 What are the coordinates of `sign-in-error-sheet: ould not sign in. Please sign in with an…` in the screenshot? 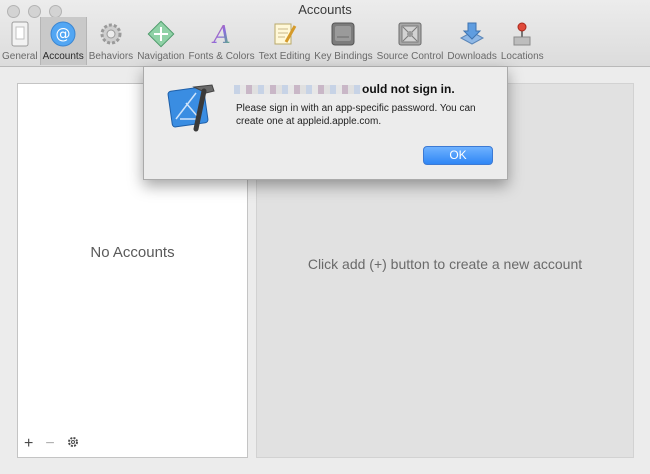 It's located at (325, 123).